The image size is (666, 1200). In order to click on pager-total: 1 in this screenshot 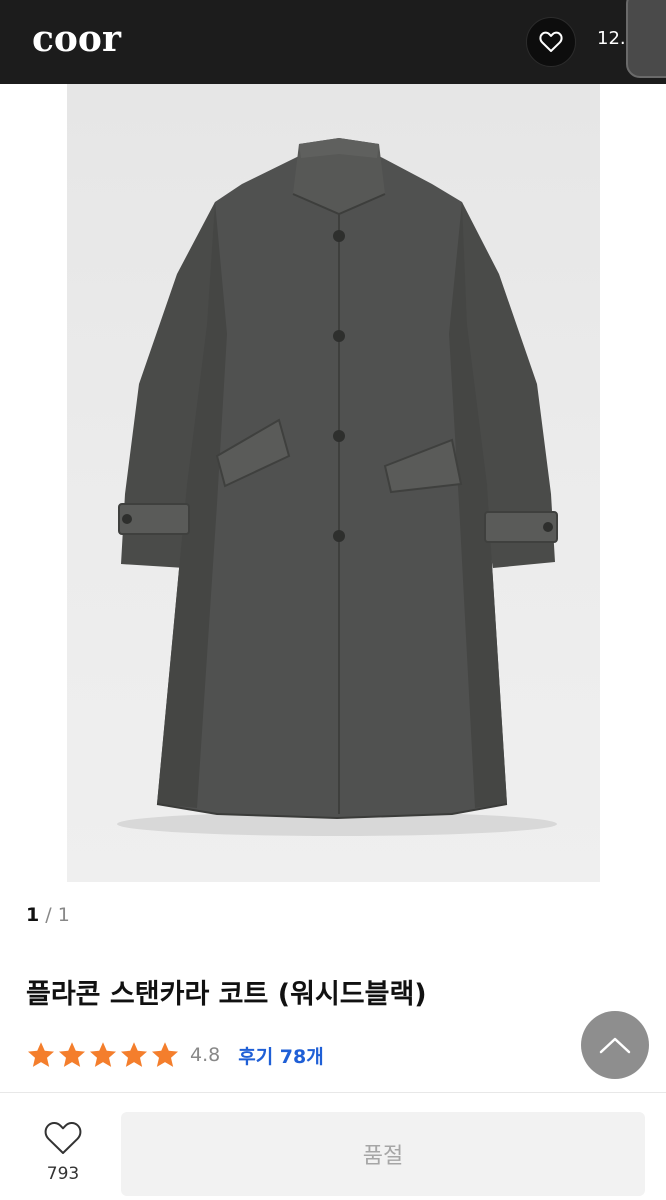, I will do `click(63, 915)`.